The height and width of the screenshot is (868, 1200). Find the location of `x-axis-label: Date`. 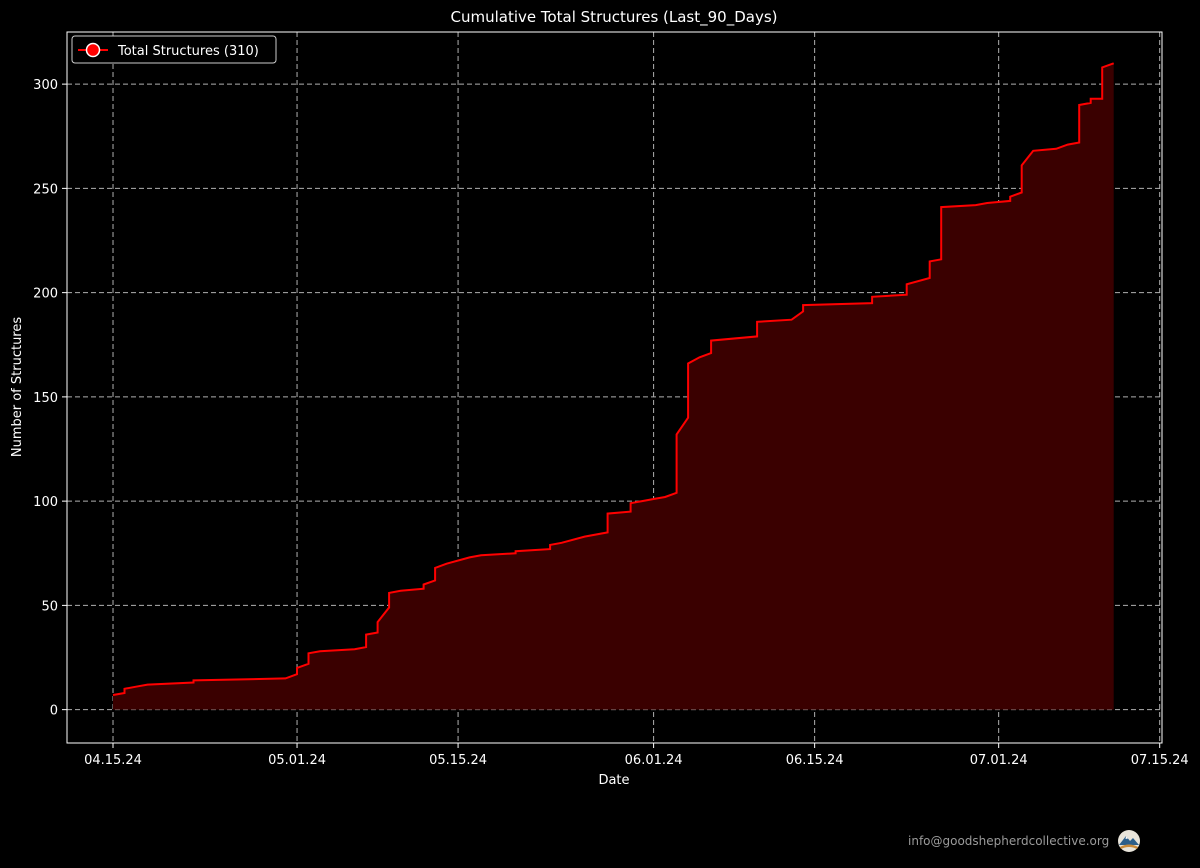

x-axis-label: Date is located at coordinates (613, 780).